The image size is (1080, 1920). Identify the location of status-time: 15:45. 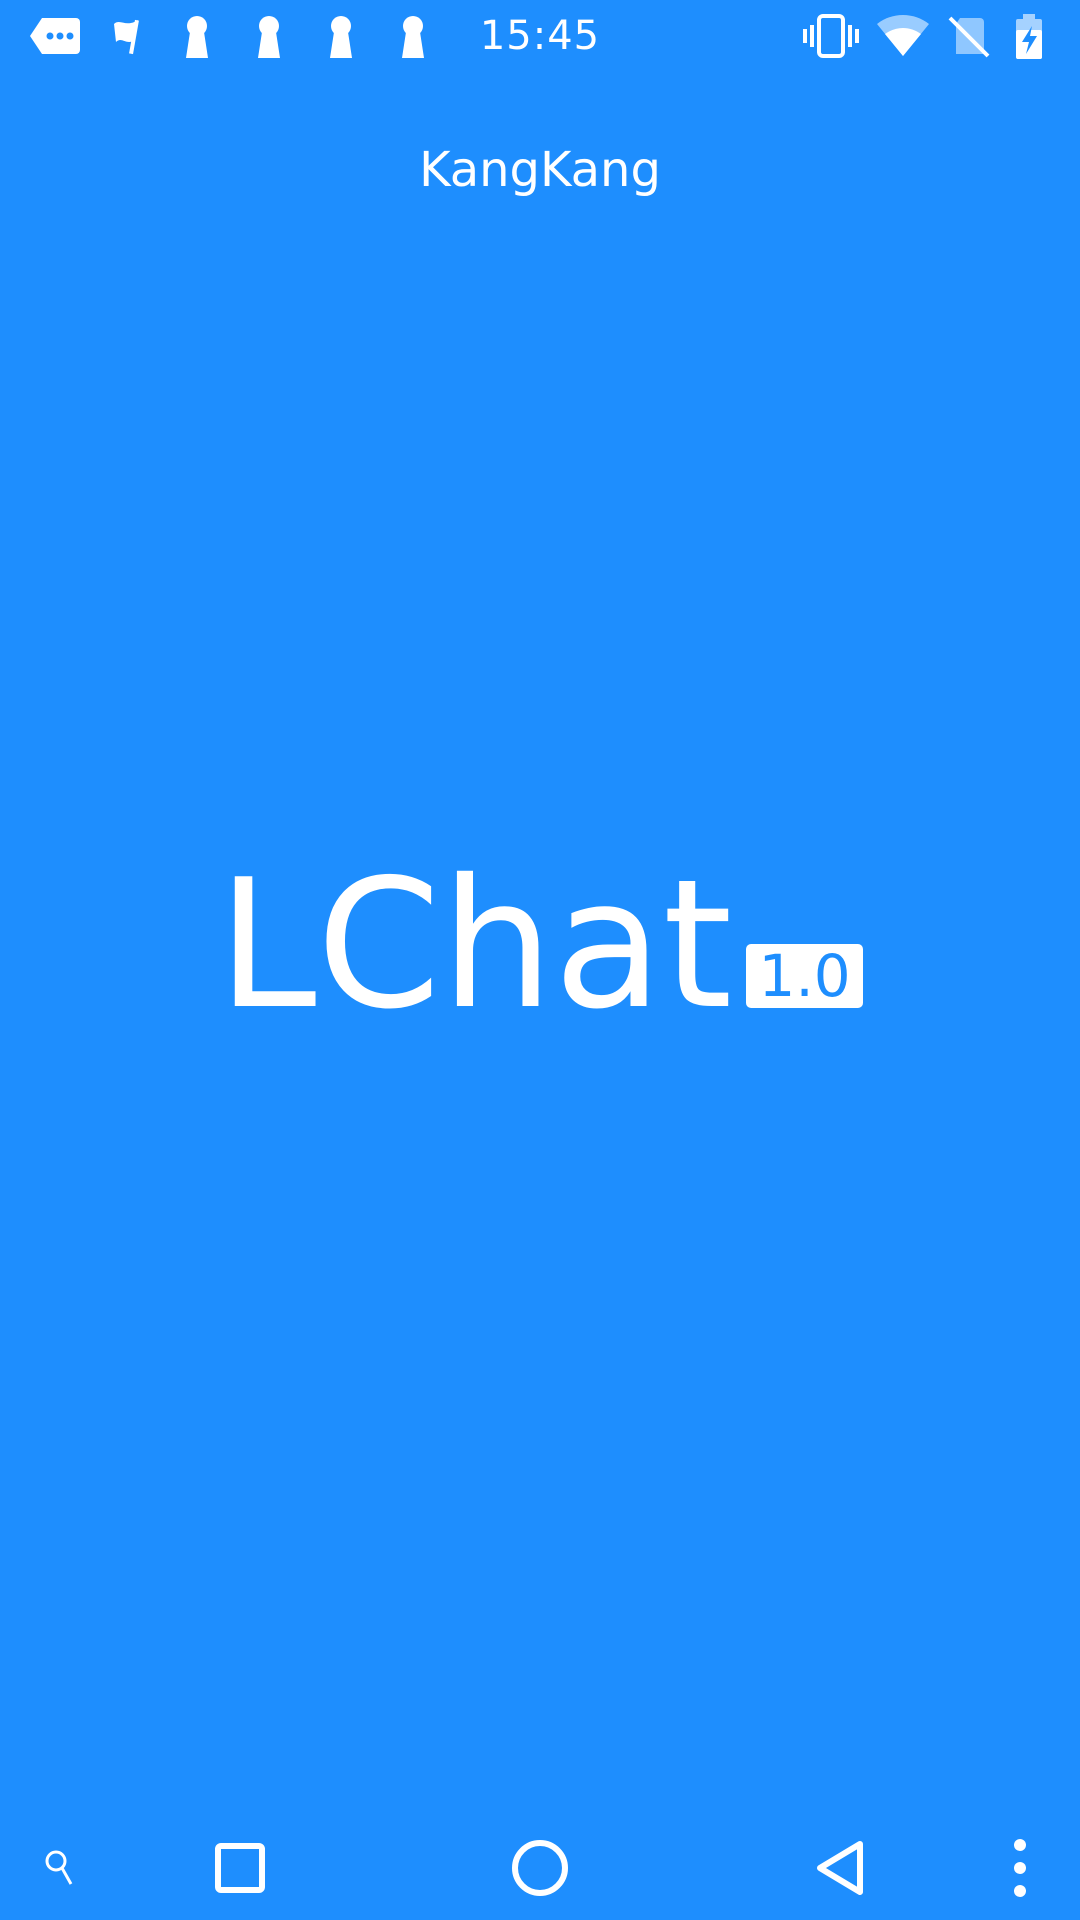
(540, 36).